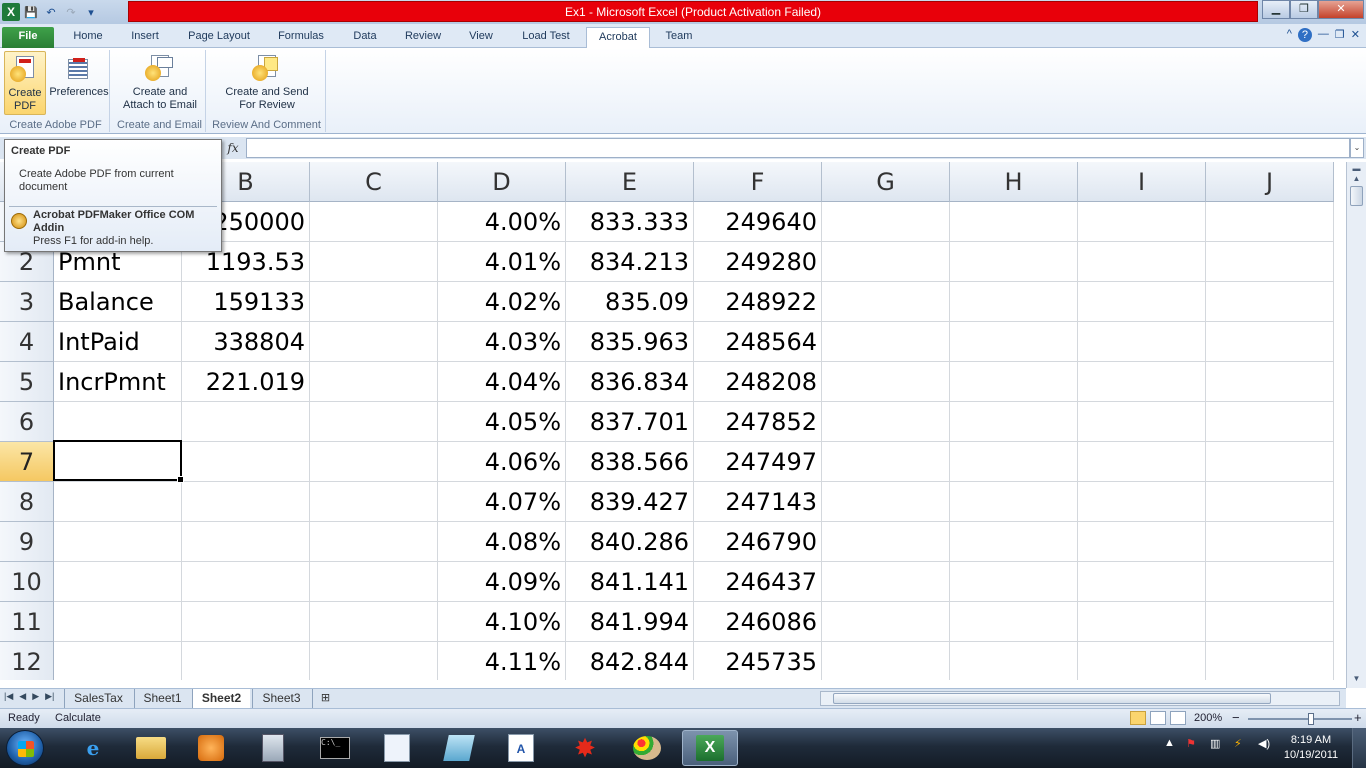 The height and width of the screenshot is (768, 1366). Describe the element at coordinates (8, 696) in the screenshot. I see `first-sheet-icon: |◀` at that location.